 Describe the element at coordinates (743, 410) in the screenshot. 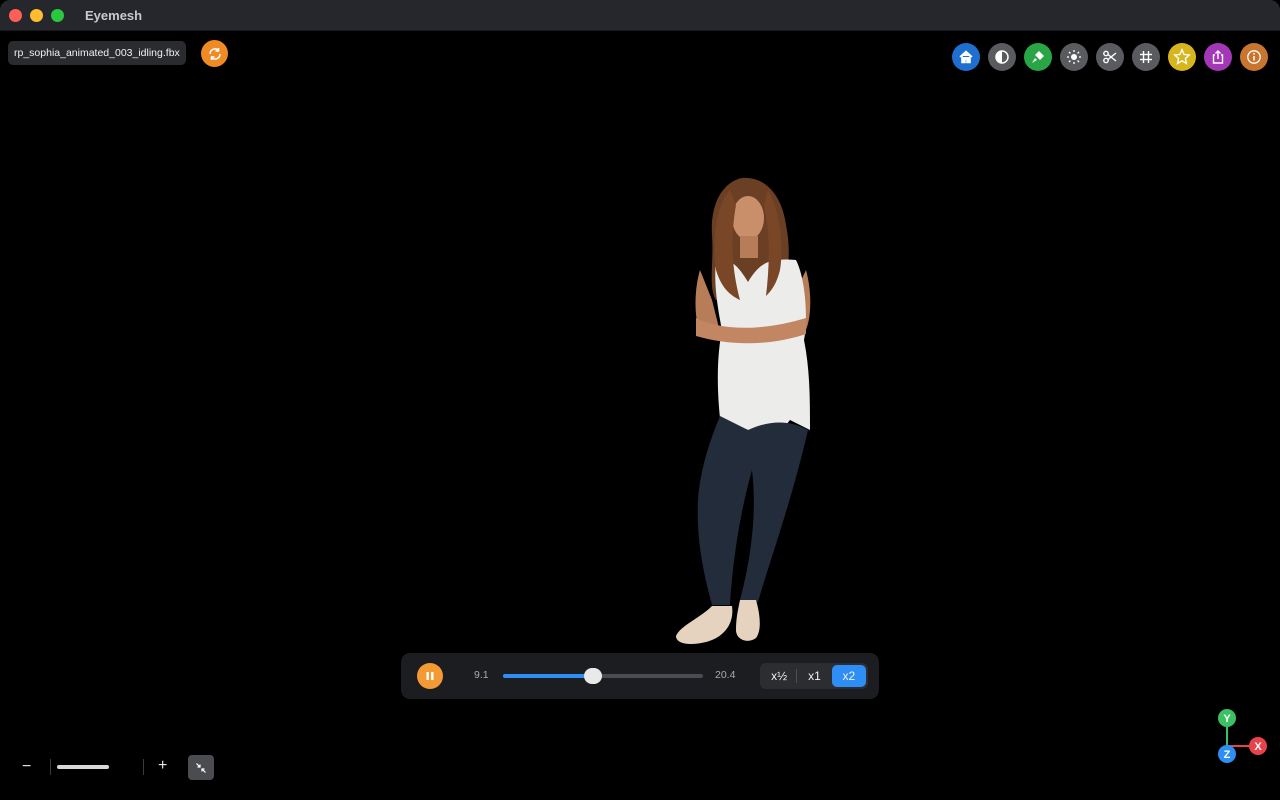

I see `character-model` at that location.